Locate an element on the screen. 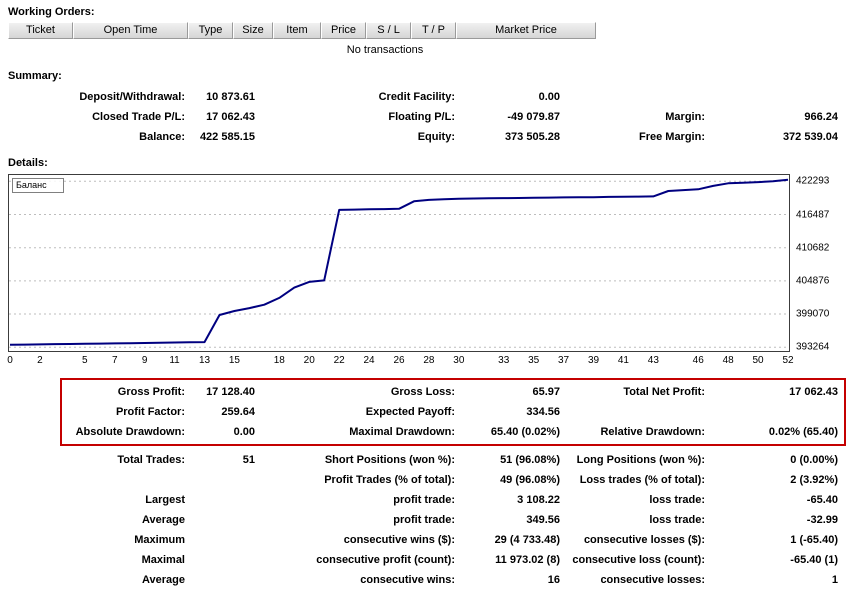 The width and height of the screenshot is (850, 595). x-axis-tick-label: 20 is located at coordinates (309, 360).